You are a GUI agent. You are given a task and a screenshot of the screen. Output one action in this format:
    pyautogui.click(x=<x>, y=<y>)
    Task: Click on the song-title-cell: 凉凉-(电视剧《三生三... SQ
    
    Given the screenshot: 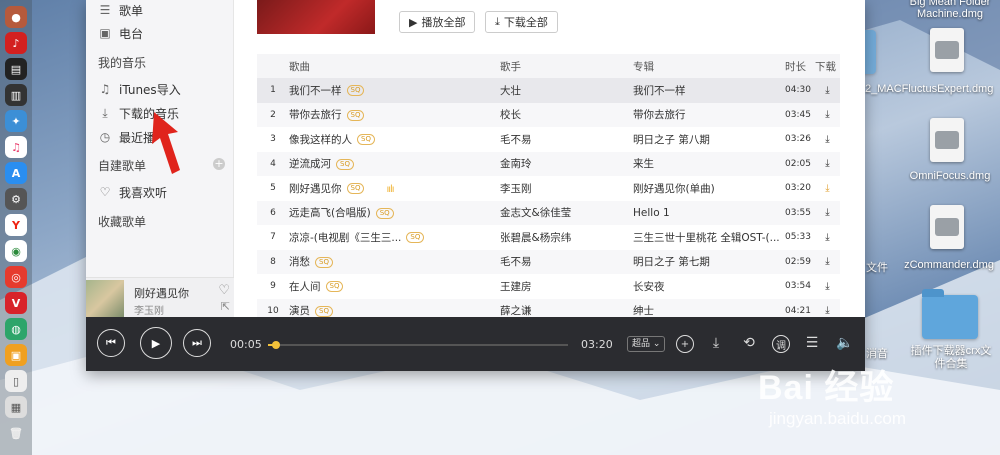 What is the action you would take?
    pyautogui.click(x=394, y=237)
    